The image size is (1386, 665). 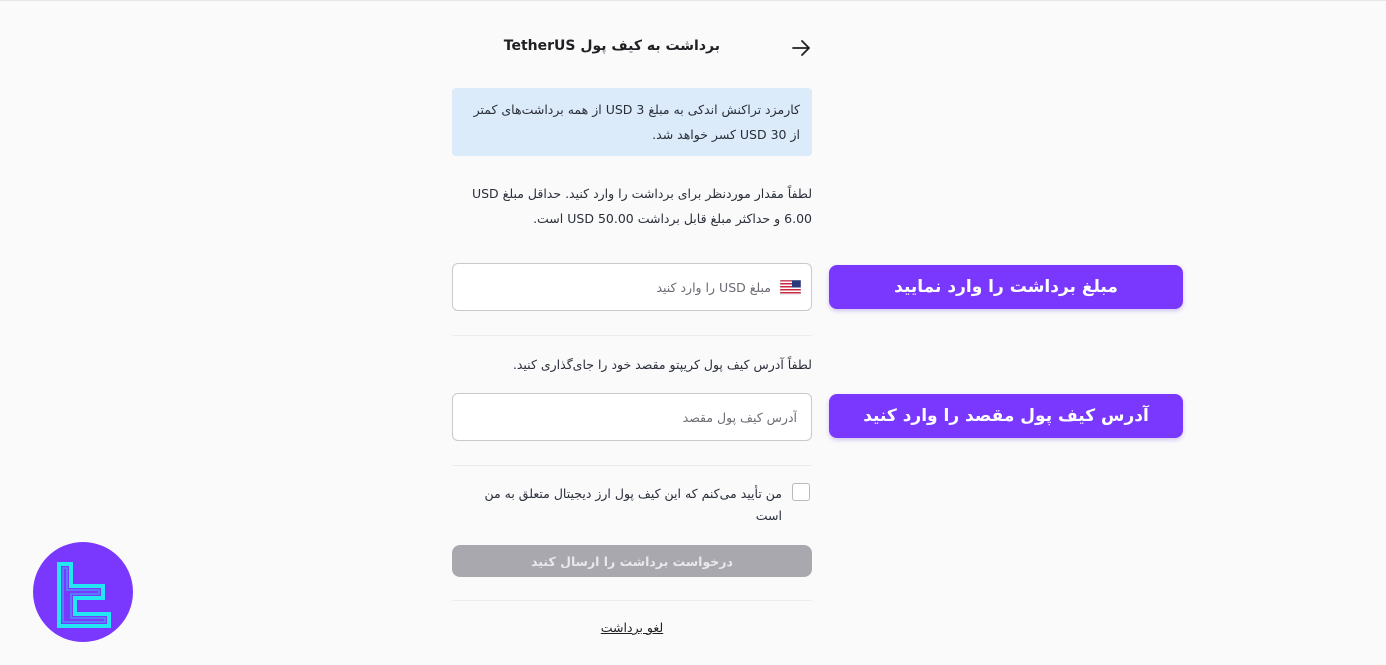 I want to click on amount-field, so click(x=632, y=287).